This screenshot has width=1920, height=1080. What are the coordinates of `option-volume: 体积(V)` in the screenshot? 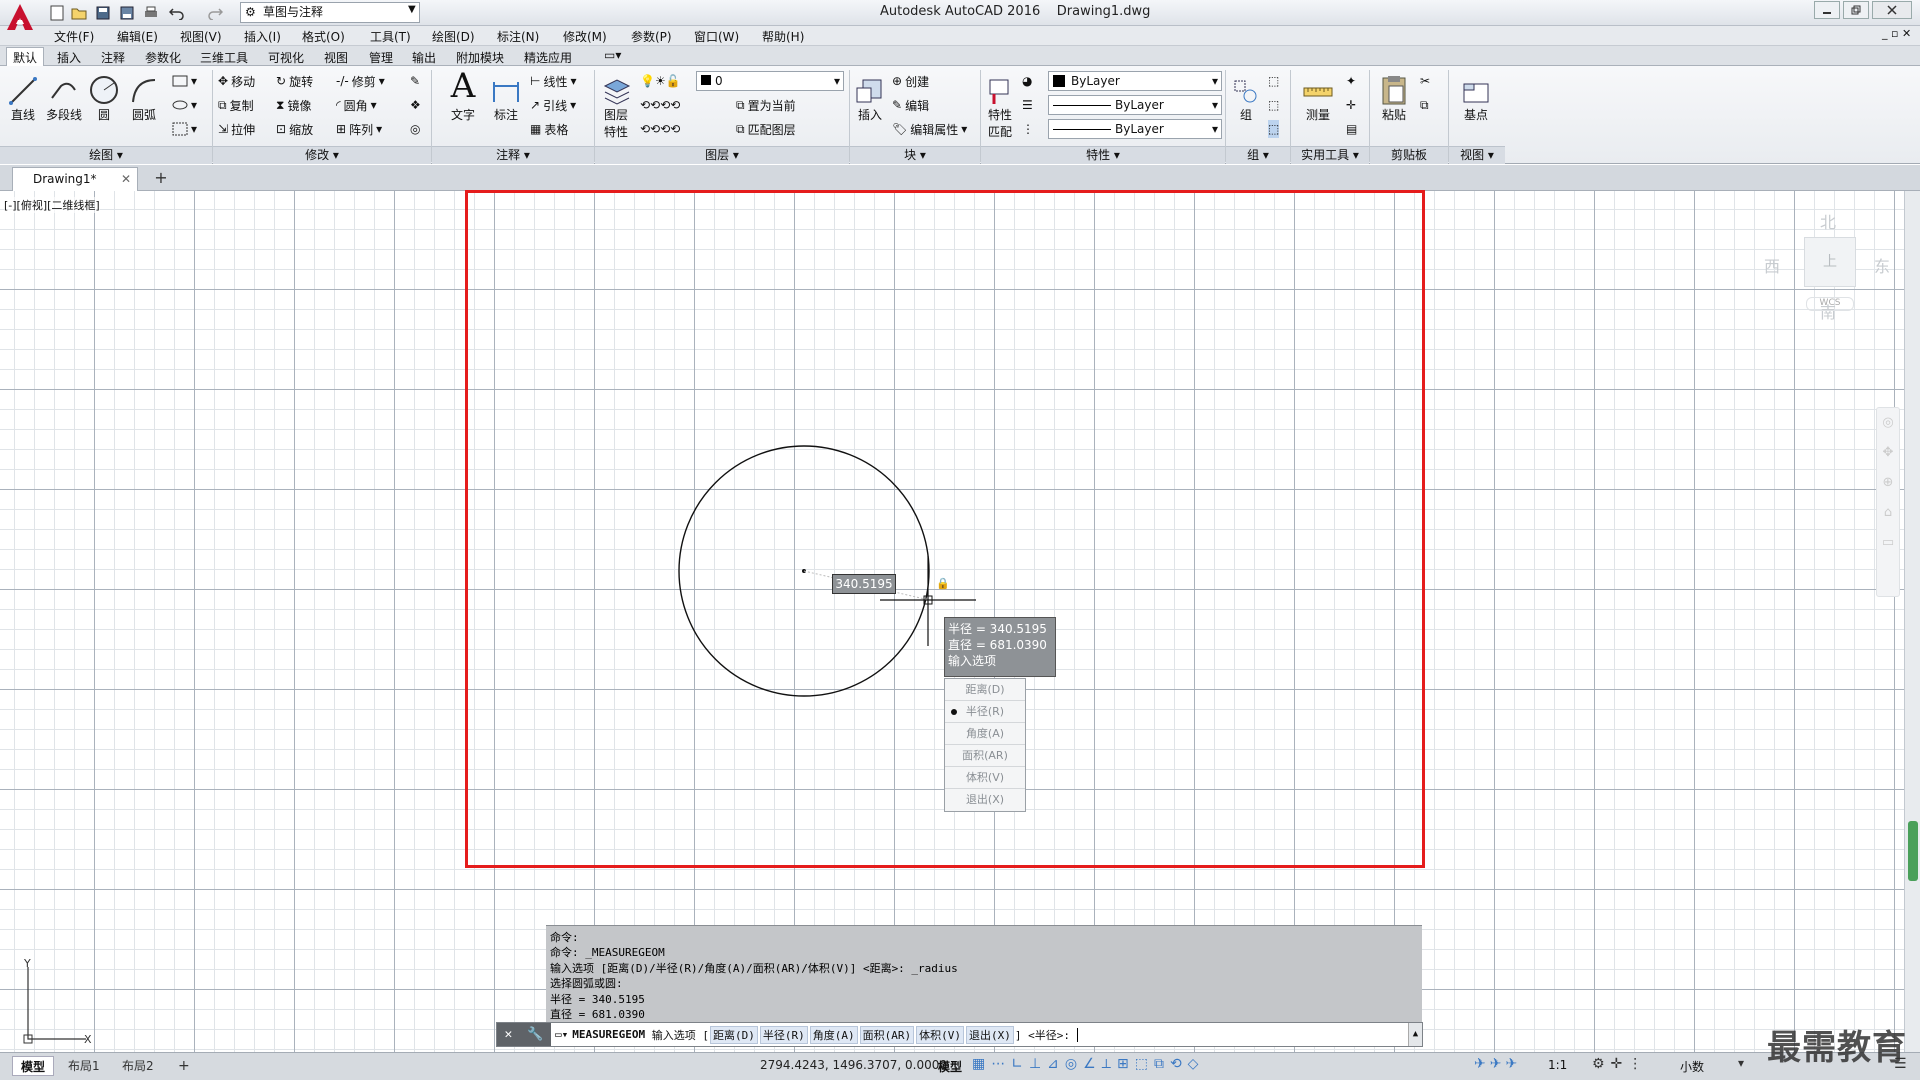 It's located at (985, 778).